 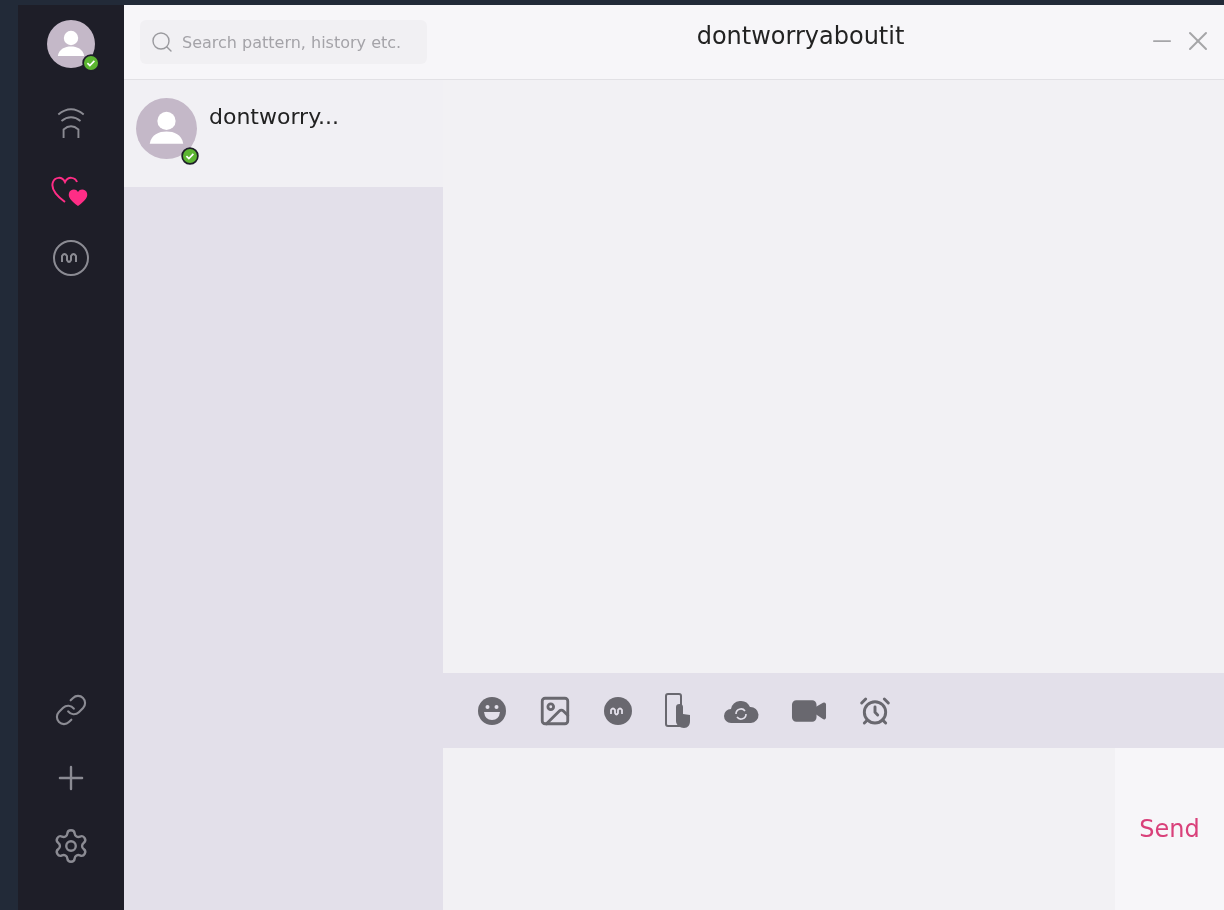 What do you see at coordinates (492, 710) in the screenshot?
I see `laughing-face-icon` at bounding box center [492, 710].